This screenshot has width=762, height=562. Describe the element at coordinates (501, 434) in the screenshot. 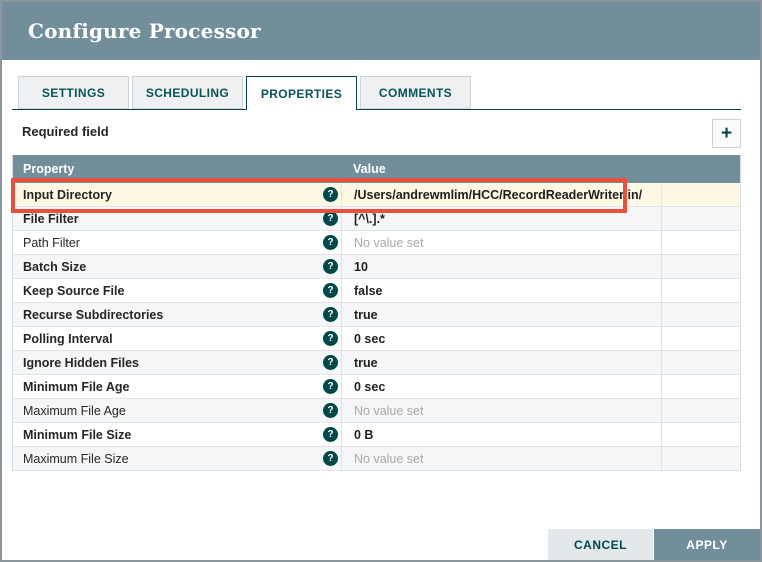

I see `property-value-cell: 0 B` at that location.